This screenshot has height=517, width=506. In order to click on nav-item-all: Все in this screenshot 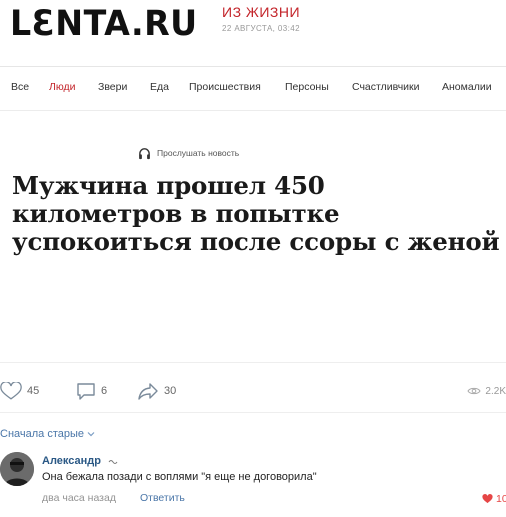, I will do `click(20, 87)`.